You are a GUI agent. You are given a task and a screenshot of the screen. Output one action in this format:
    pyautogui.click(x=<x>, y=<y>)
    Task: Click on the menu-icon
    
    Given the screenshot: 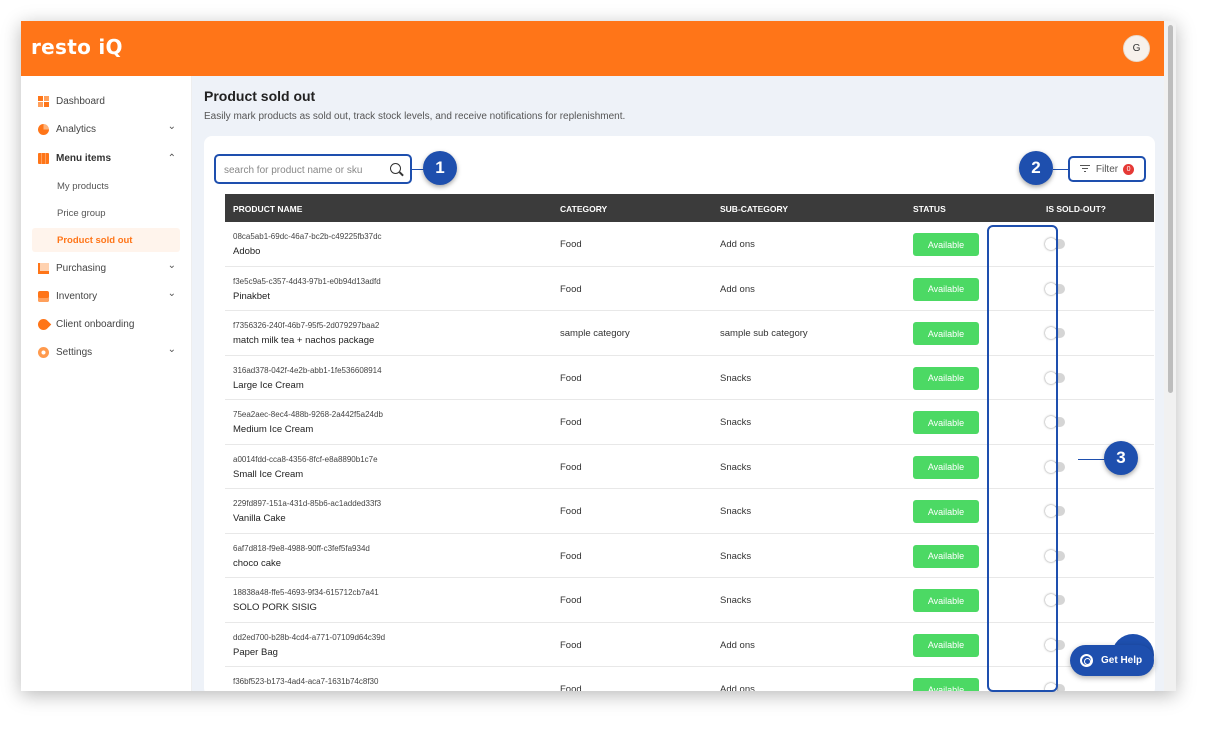 What is the action you would take?
    pyautogui.click(x=43, y=158)
    